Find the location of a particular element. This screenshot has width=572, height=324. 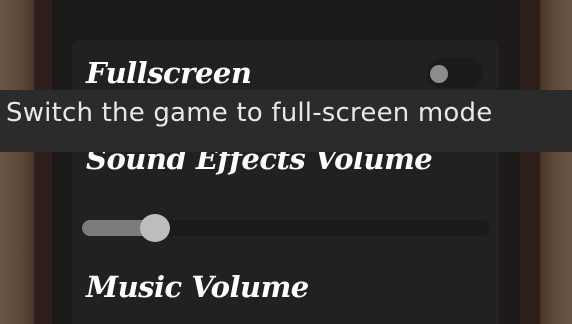

slider-thumb is located at coordinates (155, 228).